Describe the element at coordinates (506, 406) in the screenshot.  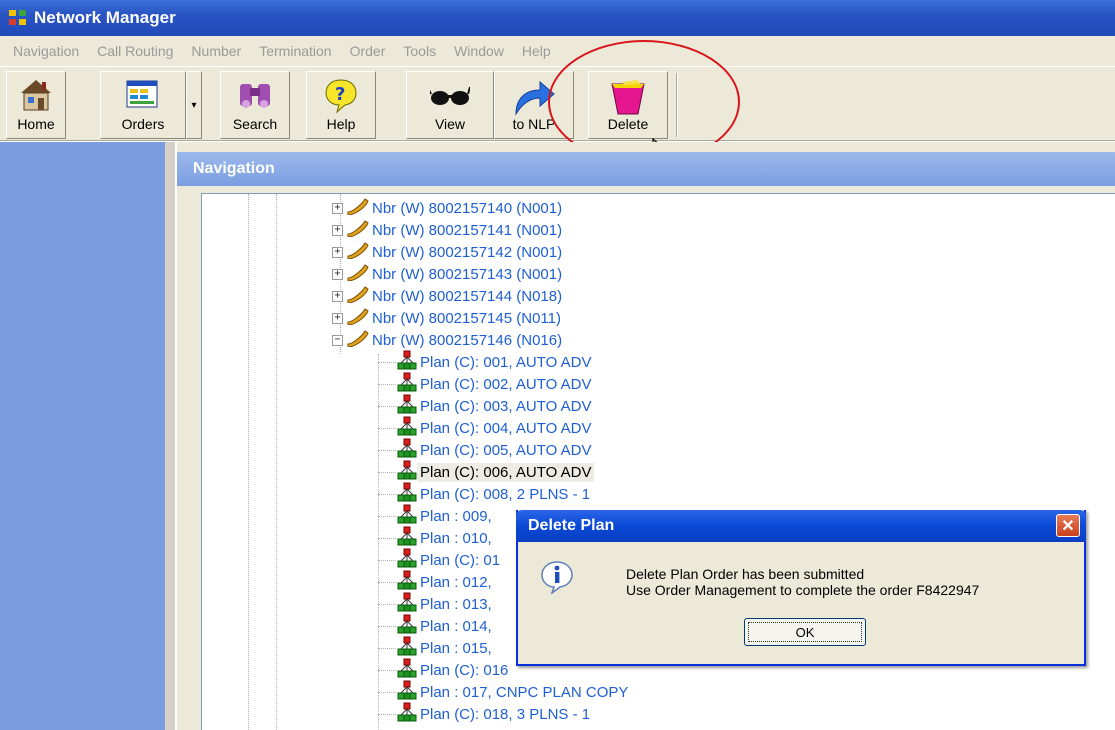
I see `tree-item-label: Plan (C): 003, AUTO ADV` at that location.